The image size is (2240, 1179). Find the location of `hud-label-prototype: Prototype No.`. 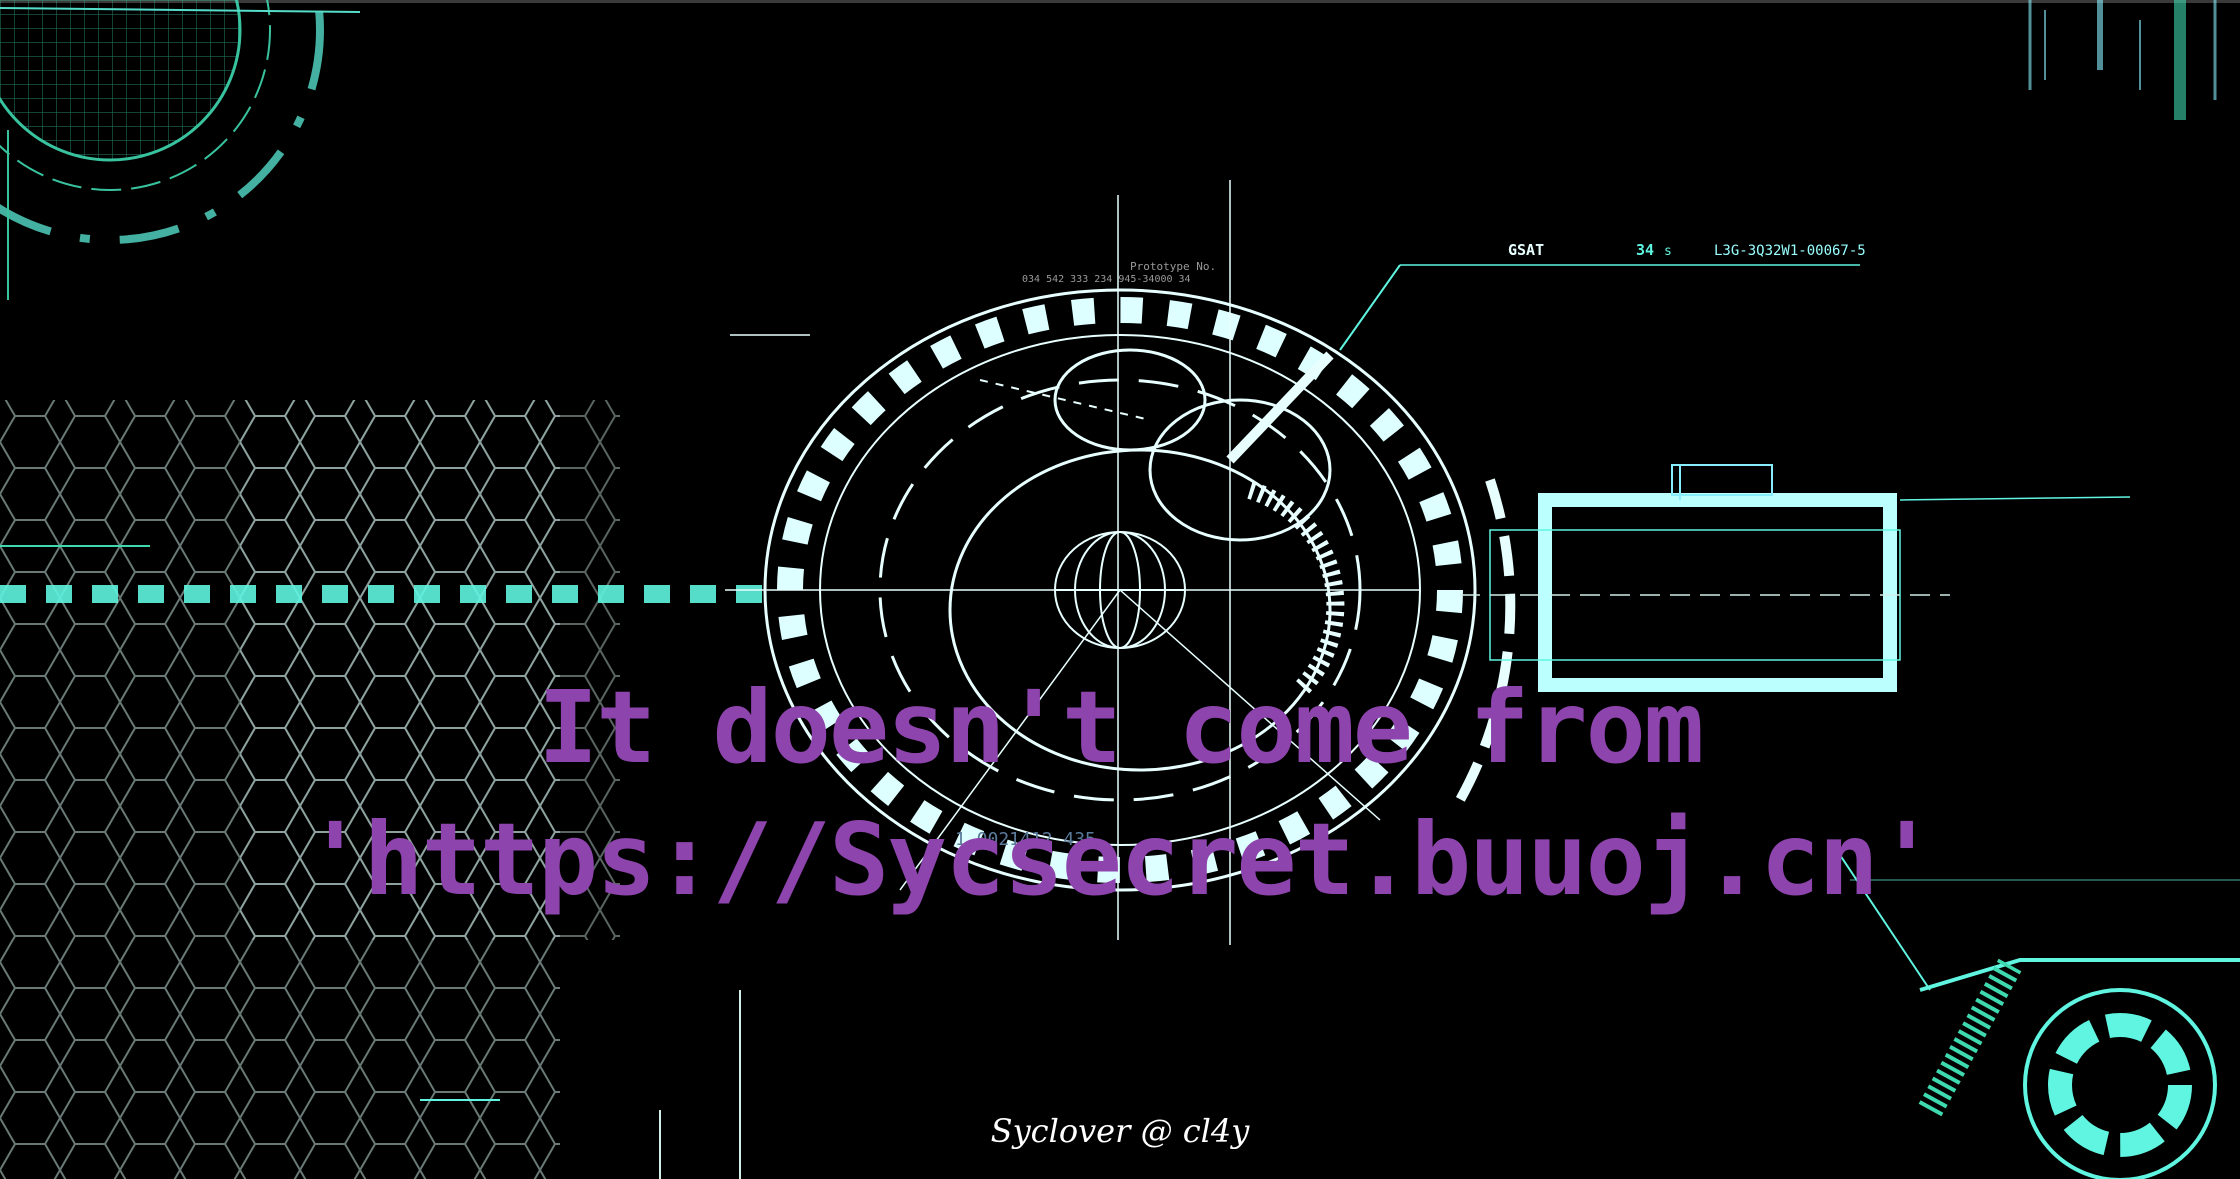

hud-label-prototype: Prototype No. is located at coordinates (1173, 266).